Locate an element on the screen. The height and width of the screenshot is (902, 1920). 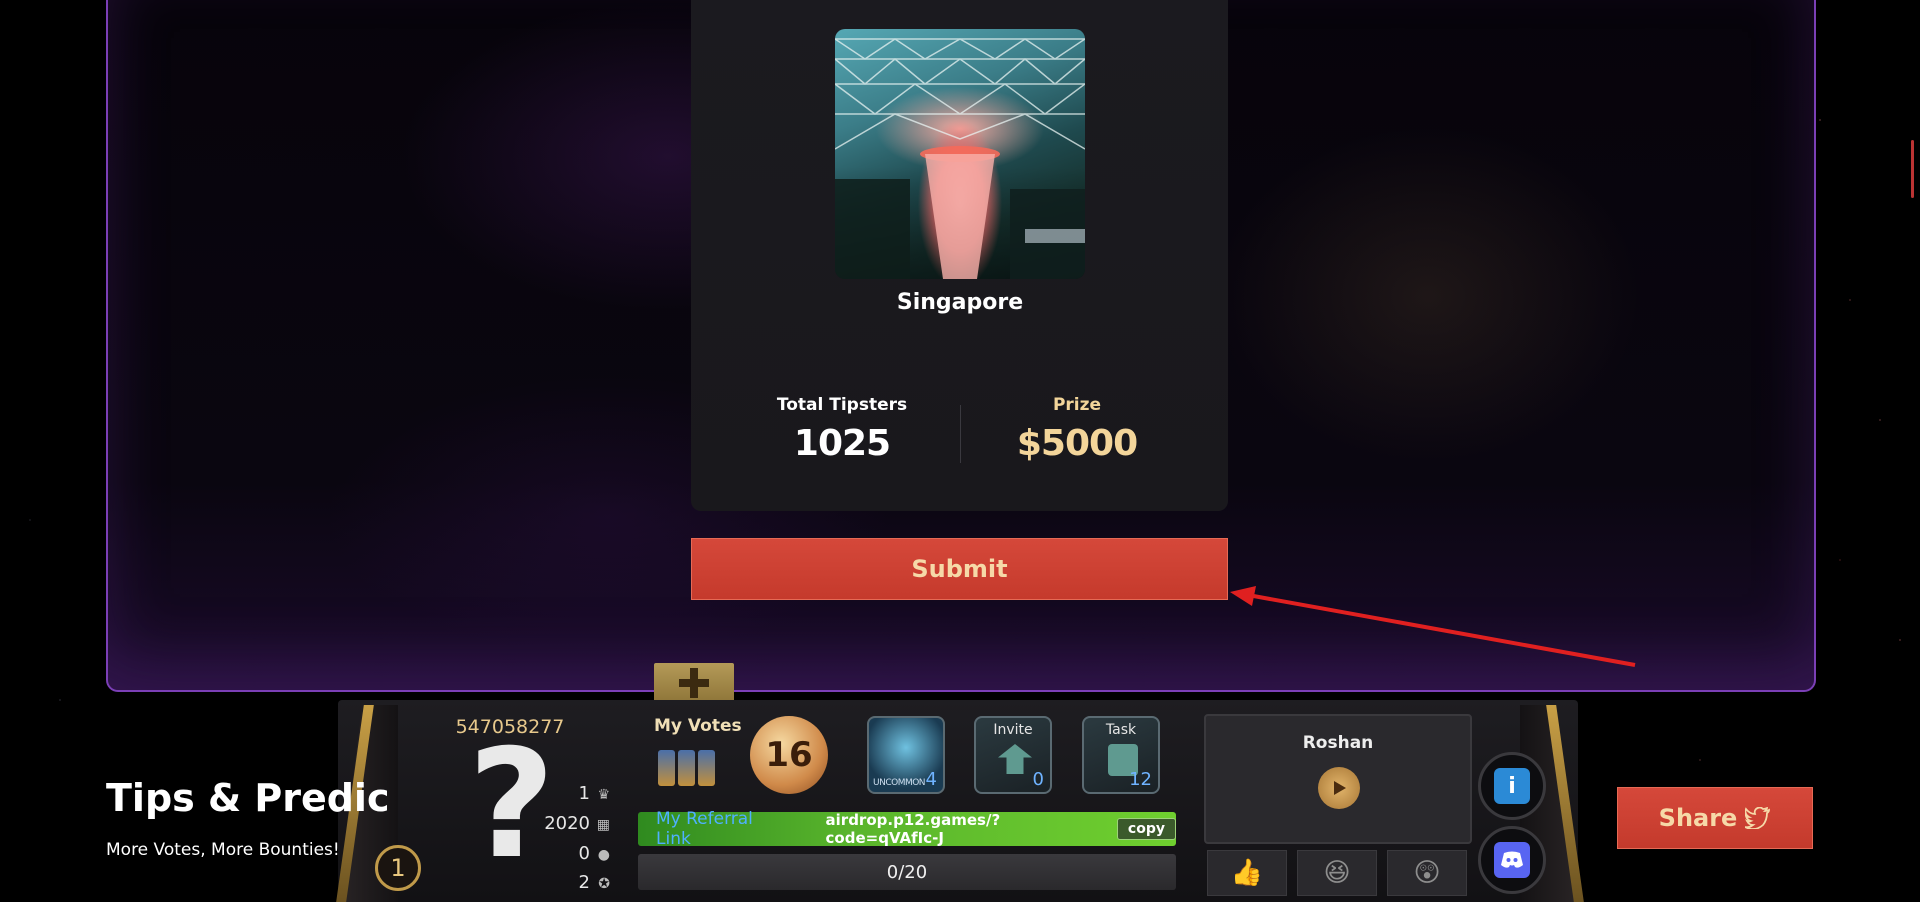
badge-icon: ✪ is located at coordinates (604, 884).